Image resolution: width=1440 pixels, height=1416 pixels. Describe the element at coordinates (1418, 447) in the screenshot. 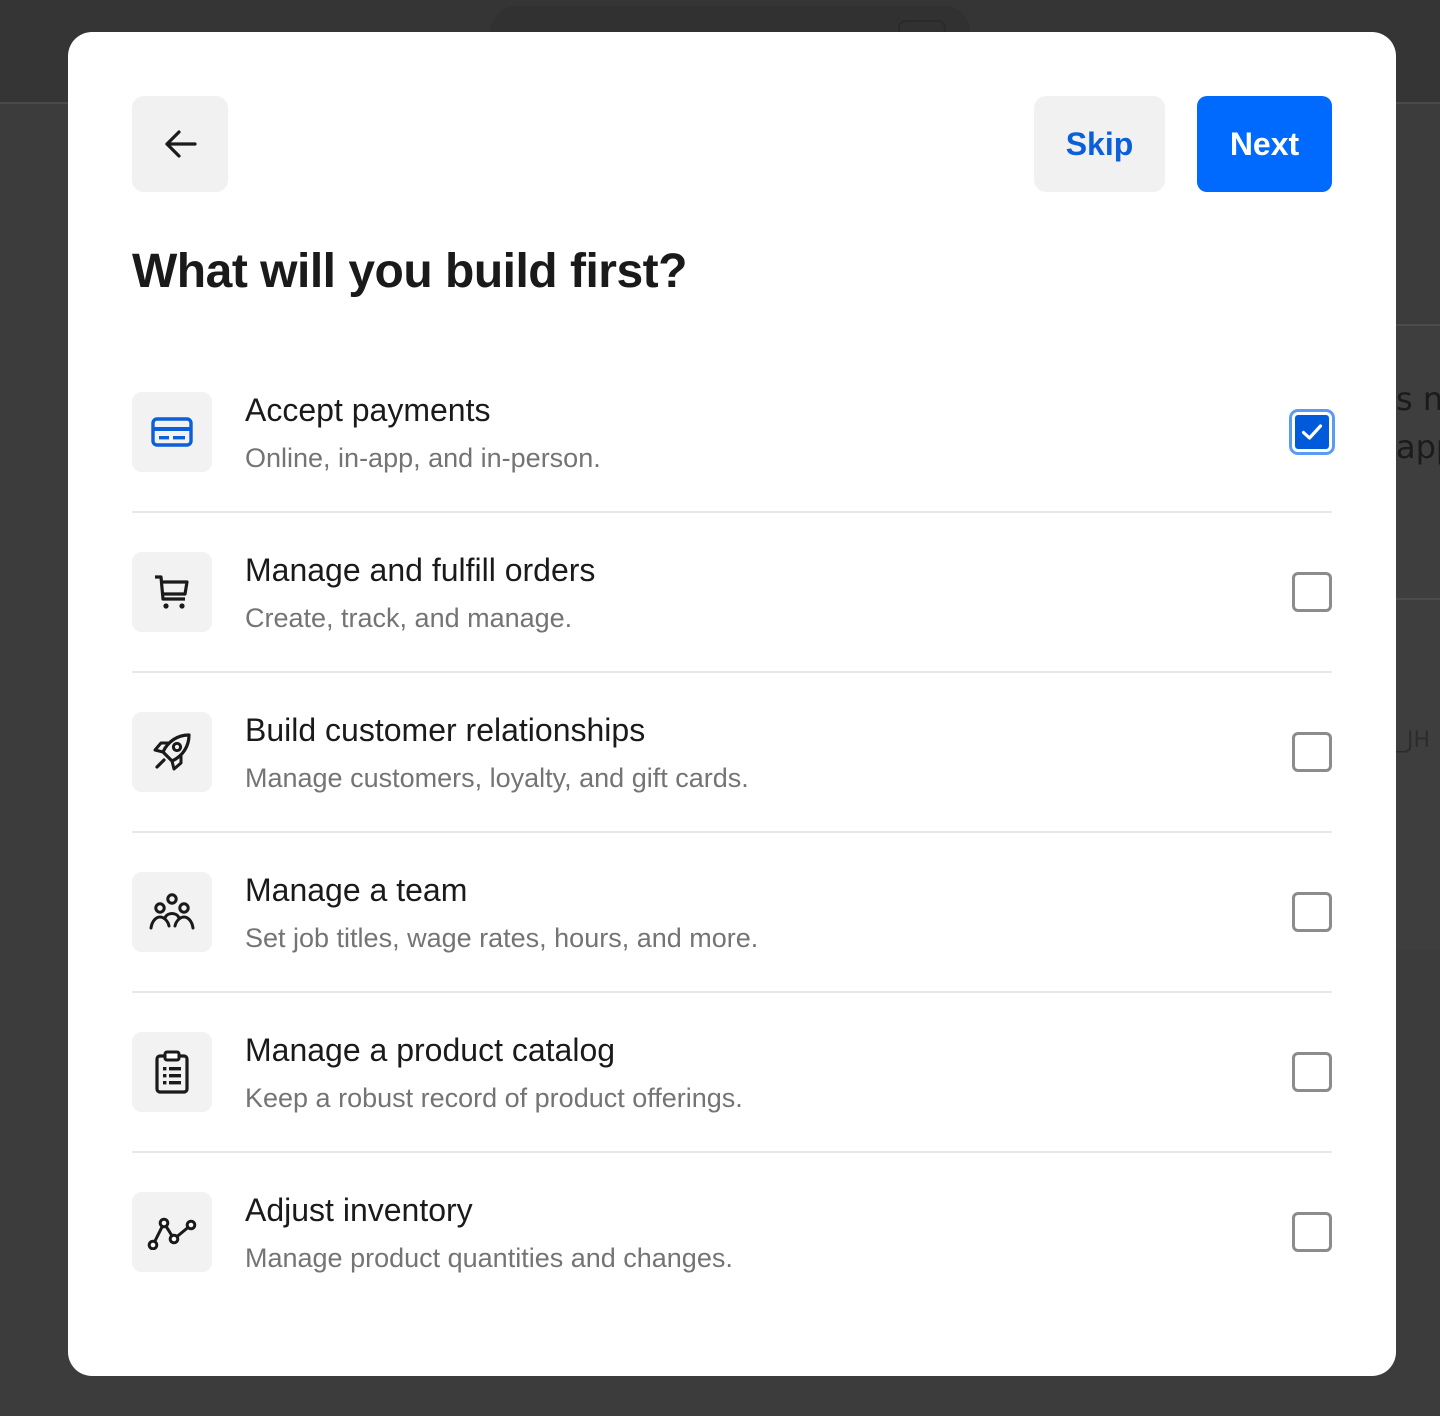

I see `background-text: app` at that location.